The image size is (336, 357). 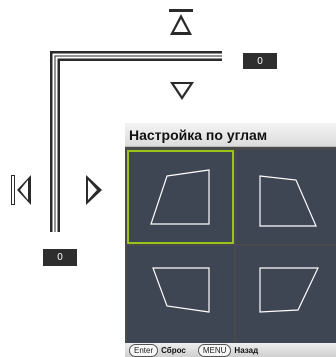 I want to click on vertical-value: 0, so click(x=260, y=61).